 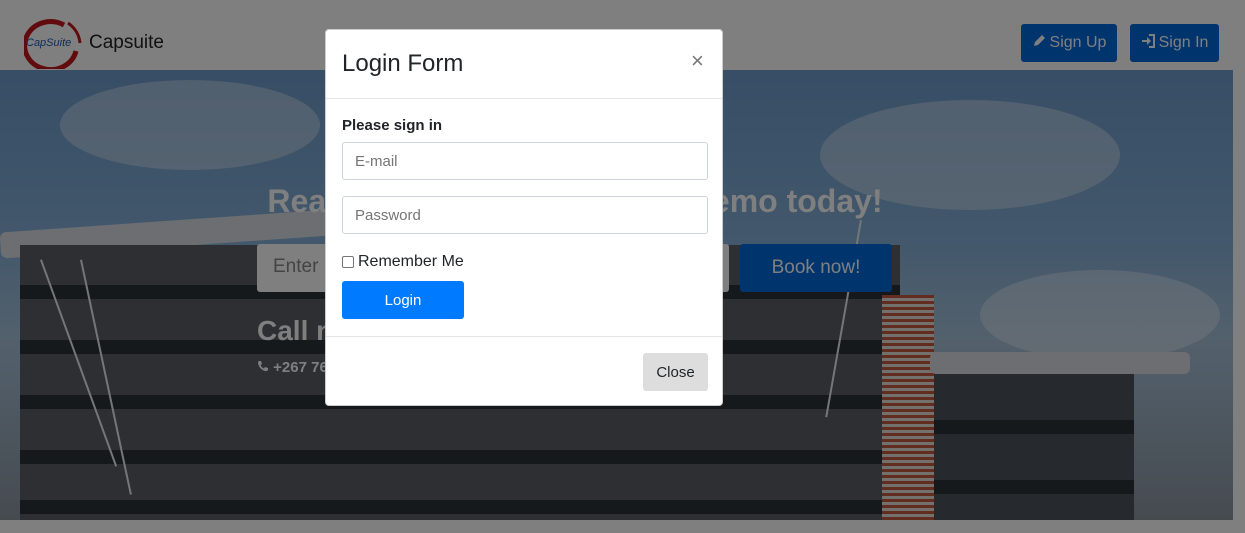 What do you see at coordinates (524, 64) in the screenshot?
I see `modal-header: Login Form ×` at bounding box center [524, 64].